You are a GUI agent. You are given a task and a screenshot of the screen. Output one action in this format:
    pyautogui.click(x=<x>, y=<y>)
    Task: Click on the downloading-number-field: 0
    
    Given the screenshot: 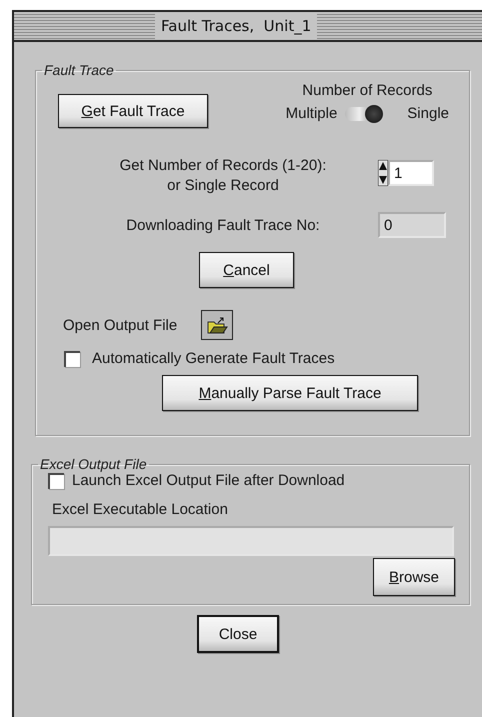 What is the action you would take?
    pyautogui.click(x=412, y=225)
    